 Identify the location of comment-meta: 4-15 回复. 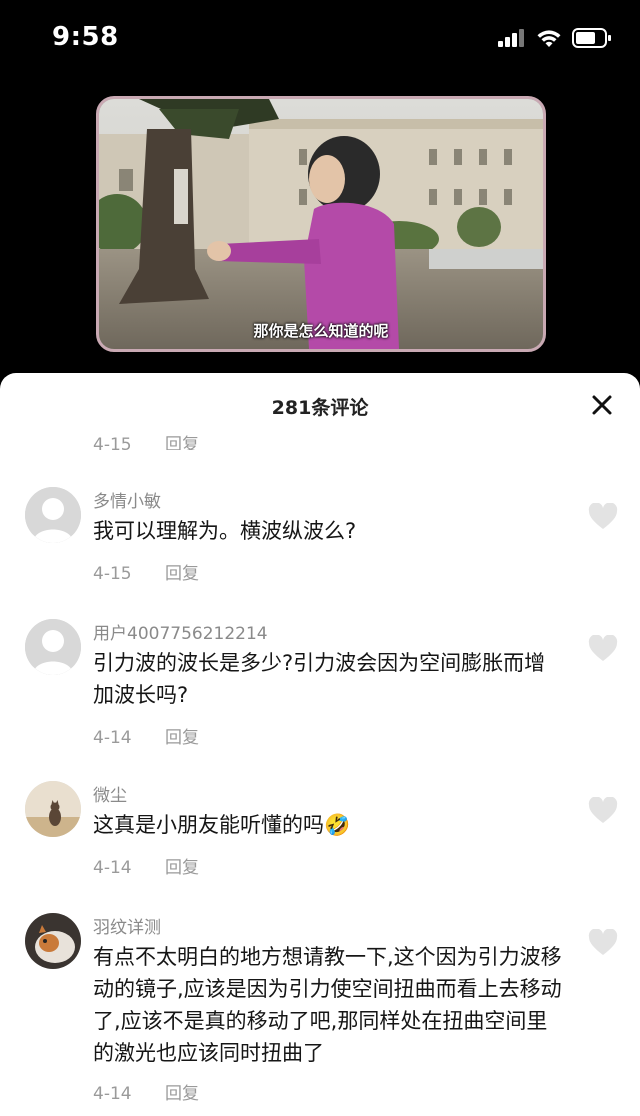
(146, 571).